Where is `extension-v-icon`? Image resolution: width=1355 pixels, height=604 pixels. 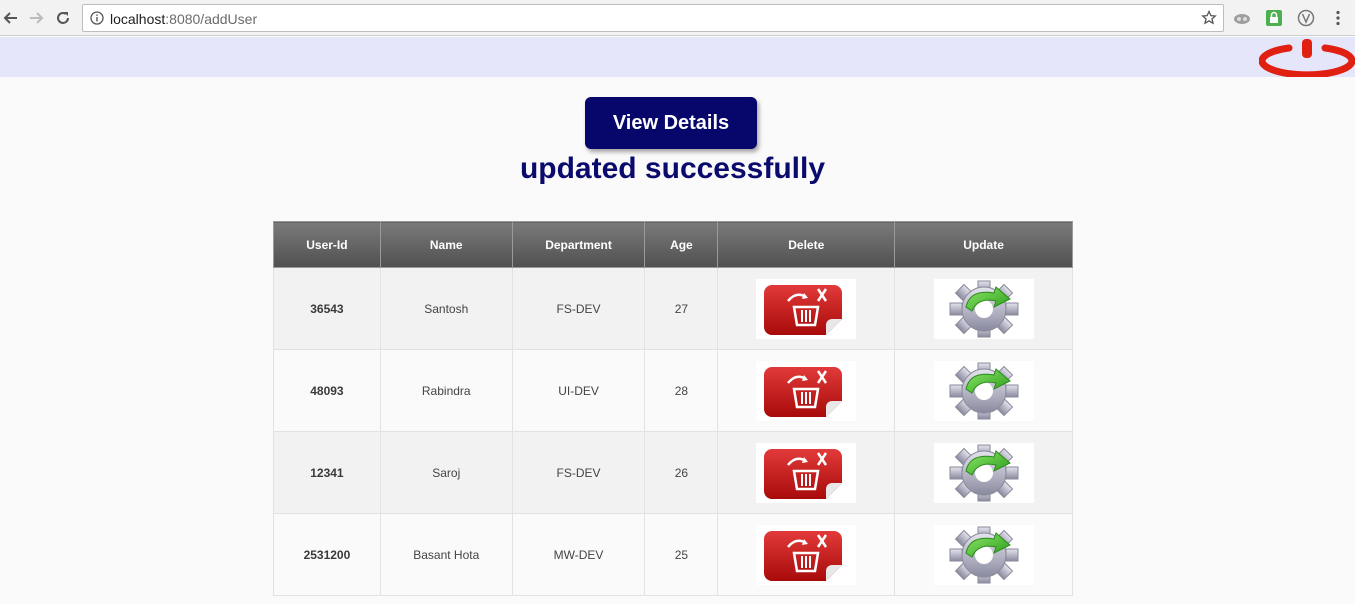 extension-v-icon is located at coordinates (1306, 18).